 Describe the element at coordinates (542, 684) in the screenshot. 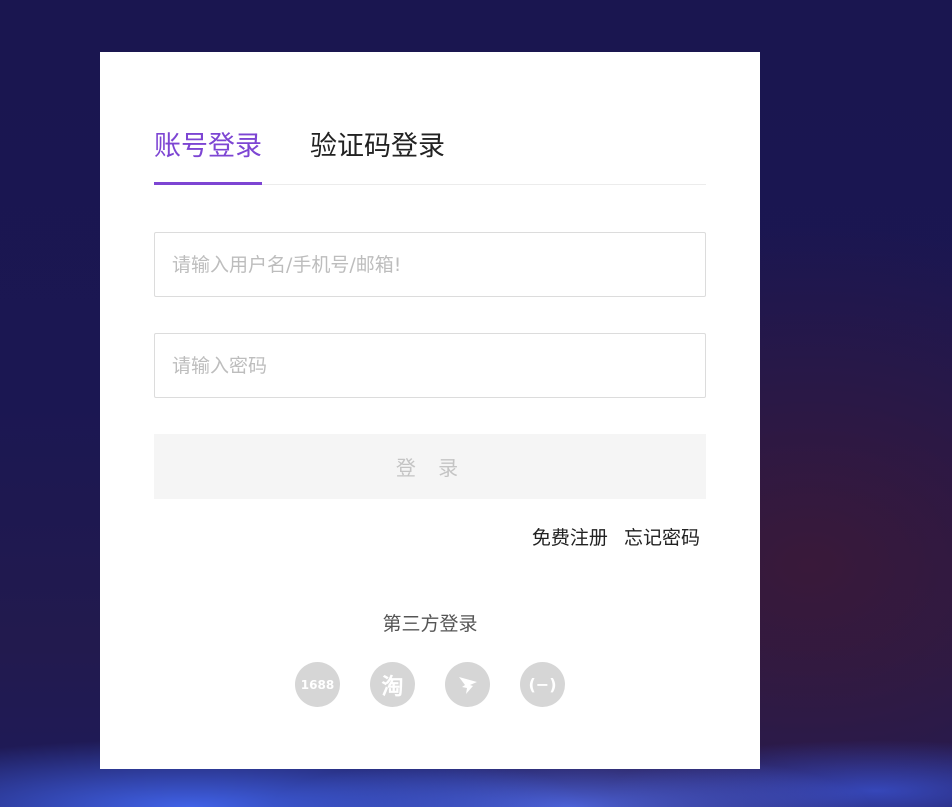

I see `alibaba-icon: (−)` at that location.